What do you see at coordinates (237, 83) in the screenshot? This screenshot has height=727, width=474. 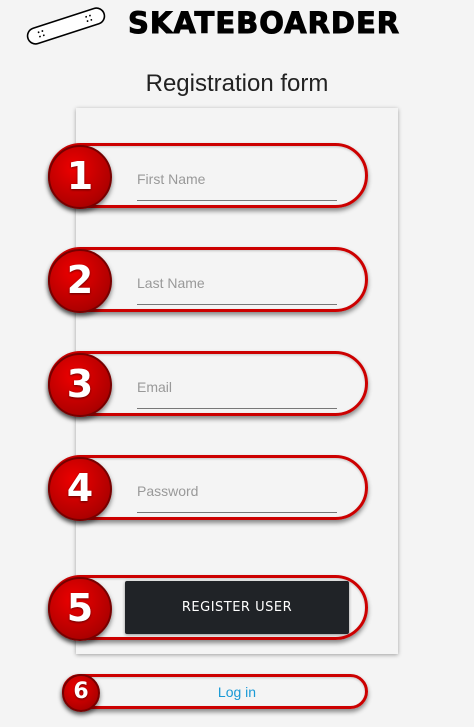 I see `form-title: Registration form` at bounding box center [237, 83].